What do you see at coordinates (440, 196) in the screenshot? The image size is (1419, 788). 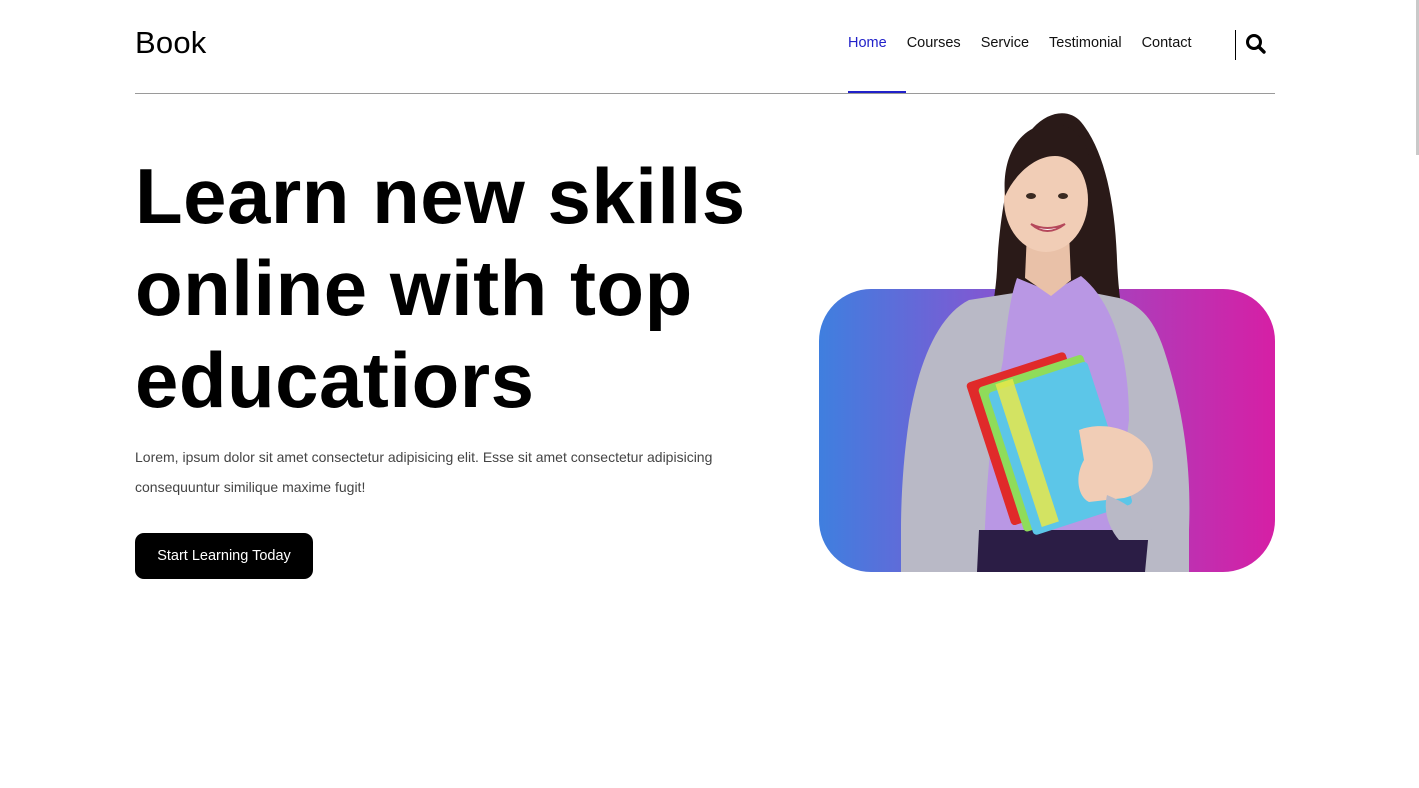 I see `hero-headline-line-1: Learn new skills` at bounding box center [440, 196].